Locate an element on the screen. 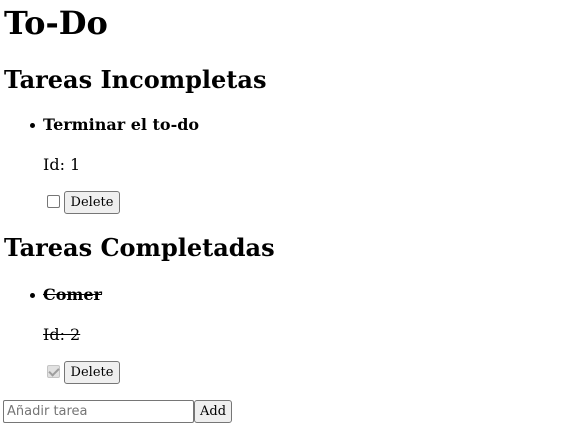 The image size is (583, 444). page-title: To-Do is located at coordinates (56, 23).